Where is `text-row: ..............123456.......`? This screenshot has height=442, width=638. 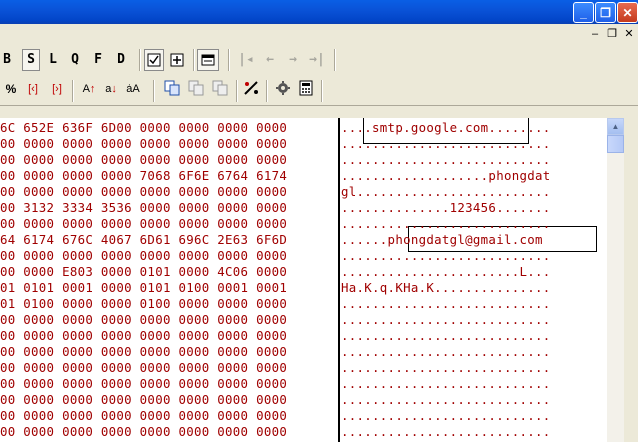 text-row: ..............123456....... is located at coordinates (446, 208).